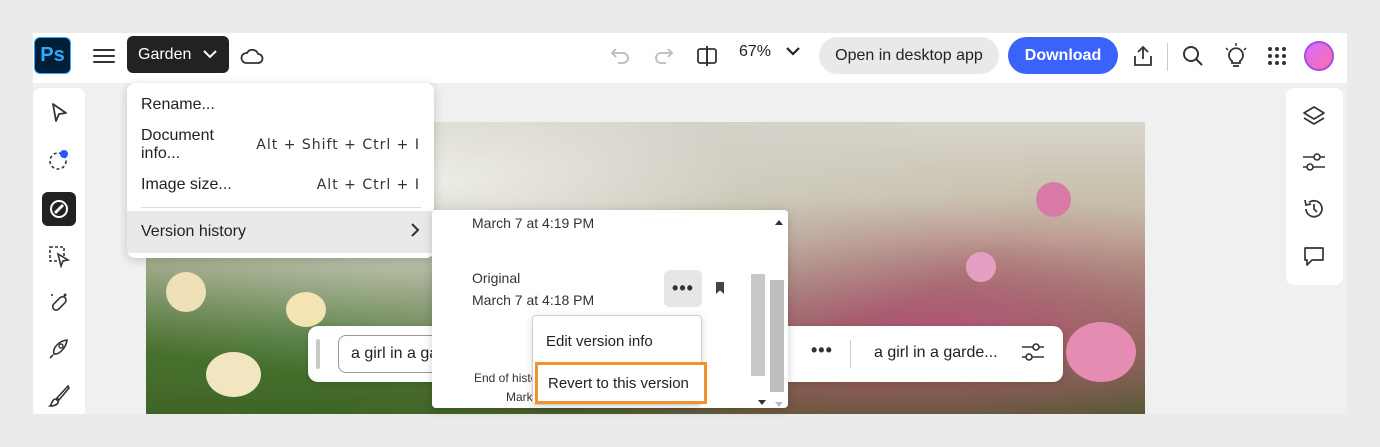 This screenshot has height=447, width=1380. What do you see at coordinates (59, 113) in the screenshot?
I see `select-icon` at bounding box center [59, 113].